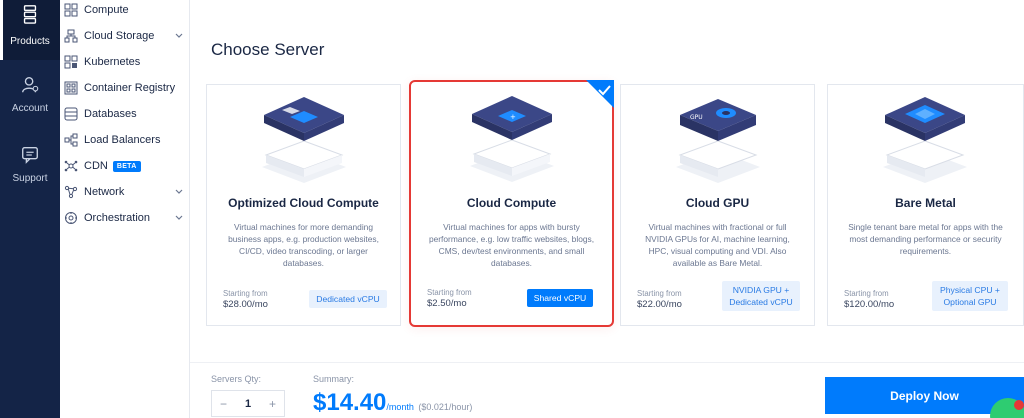 The width and height of the screenshot is (1024, 418). What do you see at coordinates (970, 296) in the screenshot?
I see `vcpu-badge: Physical CPU + Optional GPU` at bounding box center [970, 296].